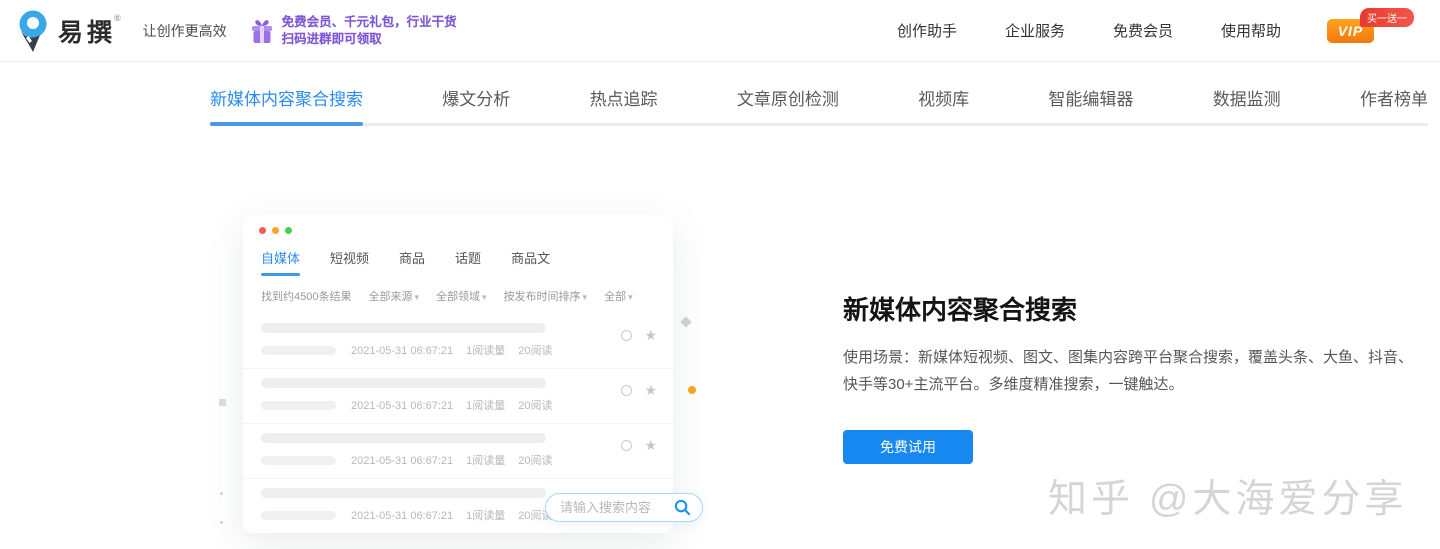  What do you see at coordinates (610, 507) in the screenshot?
I see `search-input` at bounding box center [610, 507].